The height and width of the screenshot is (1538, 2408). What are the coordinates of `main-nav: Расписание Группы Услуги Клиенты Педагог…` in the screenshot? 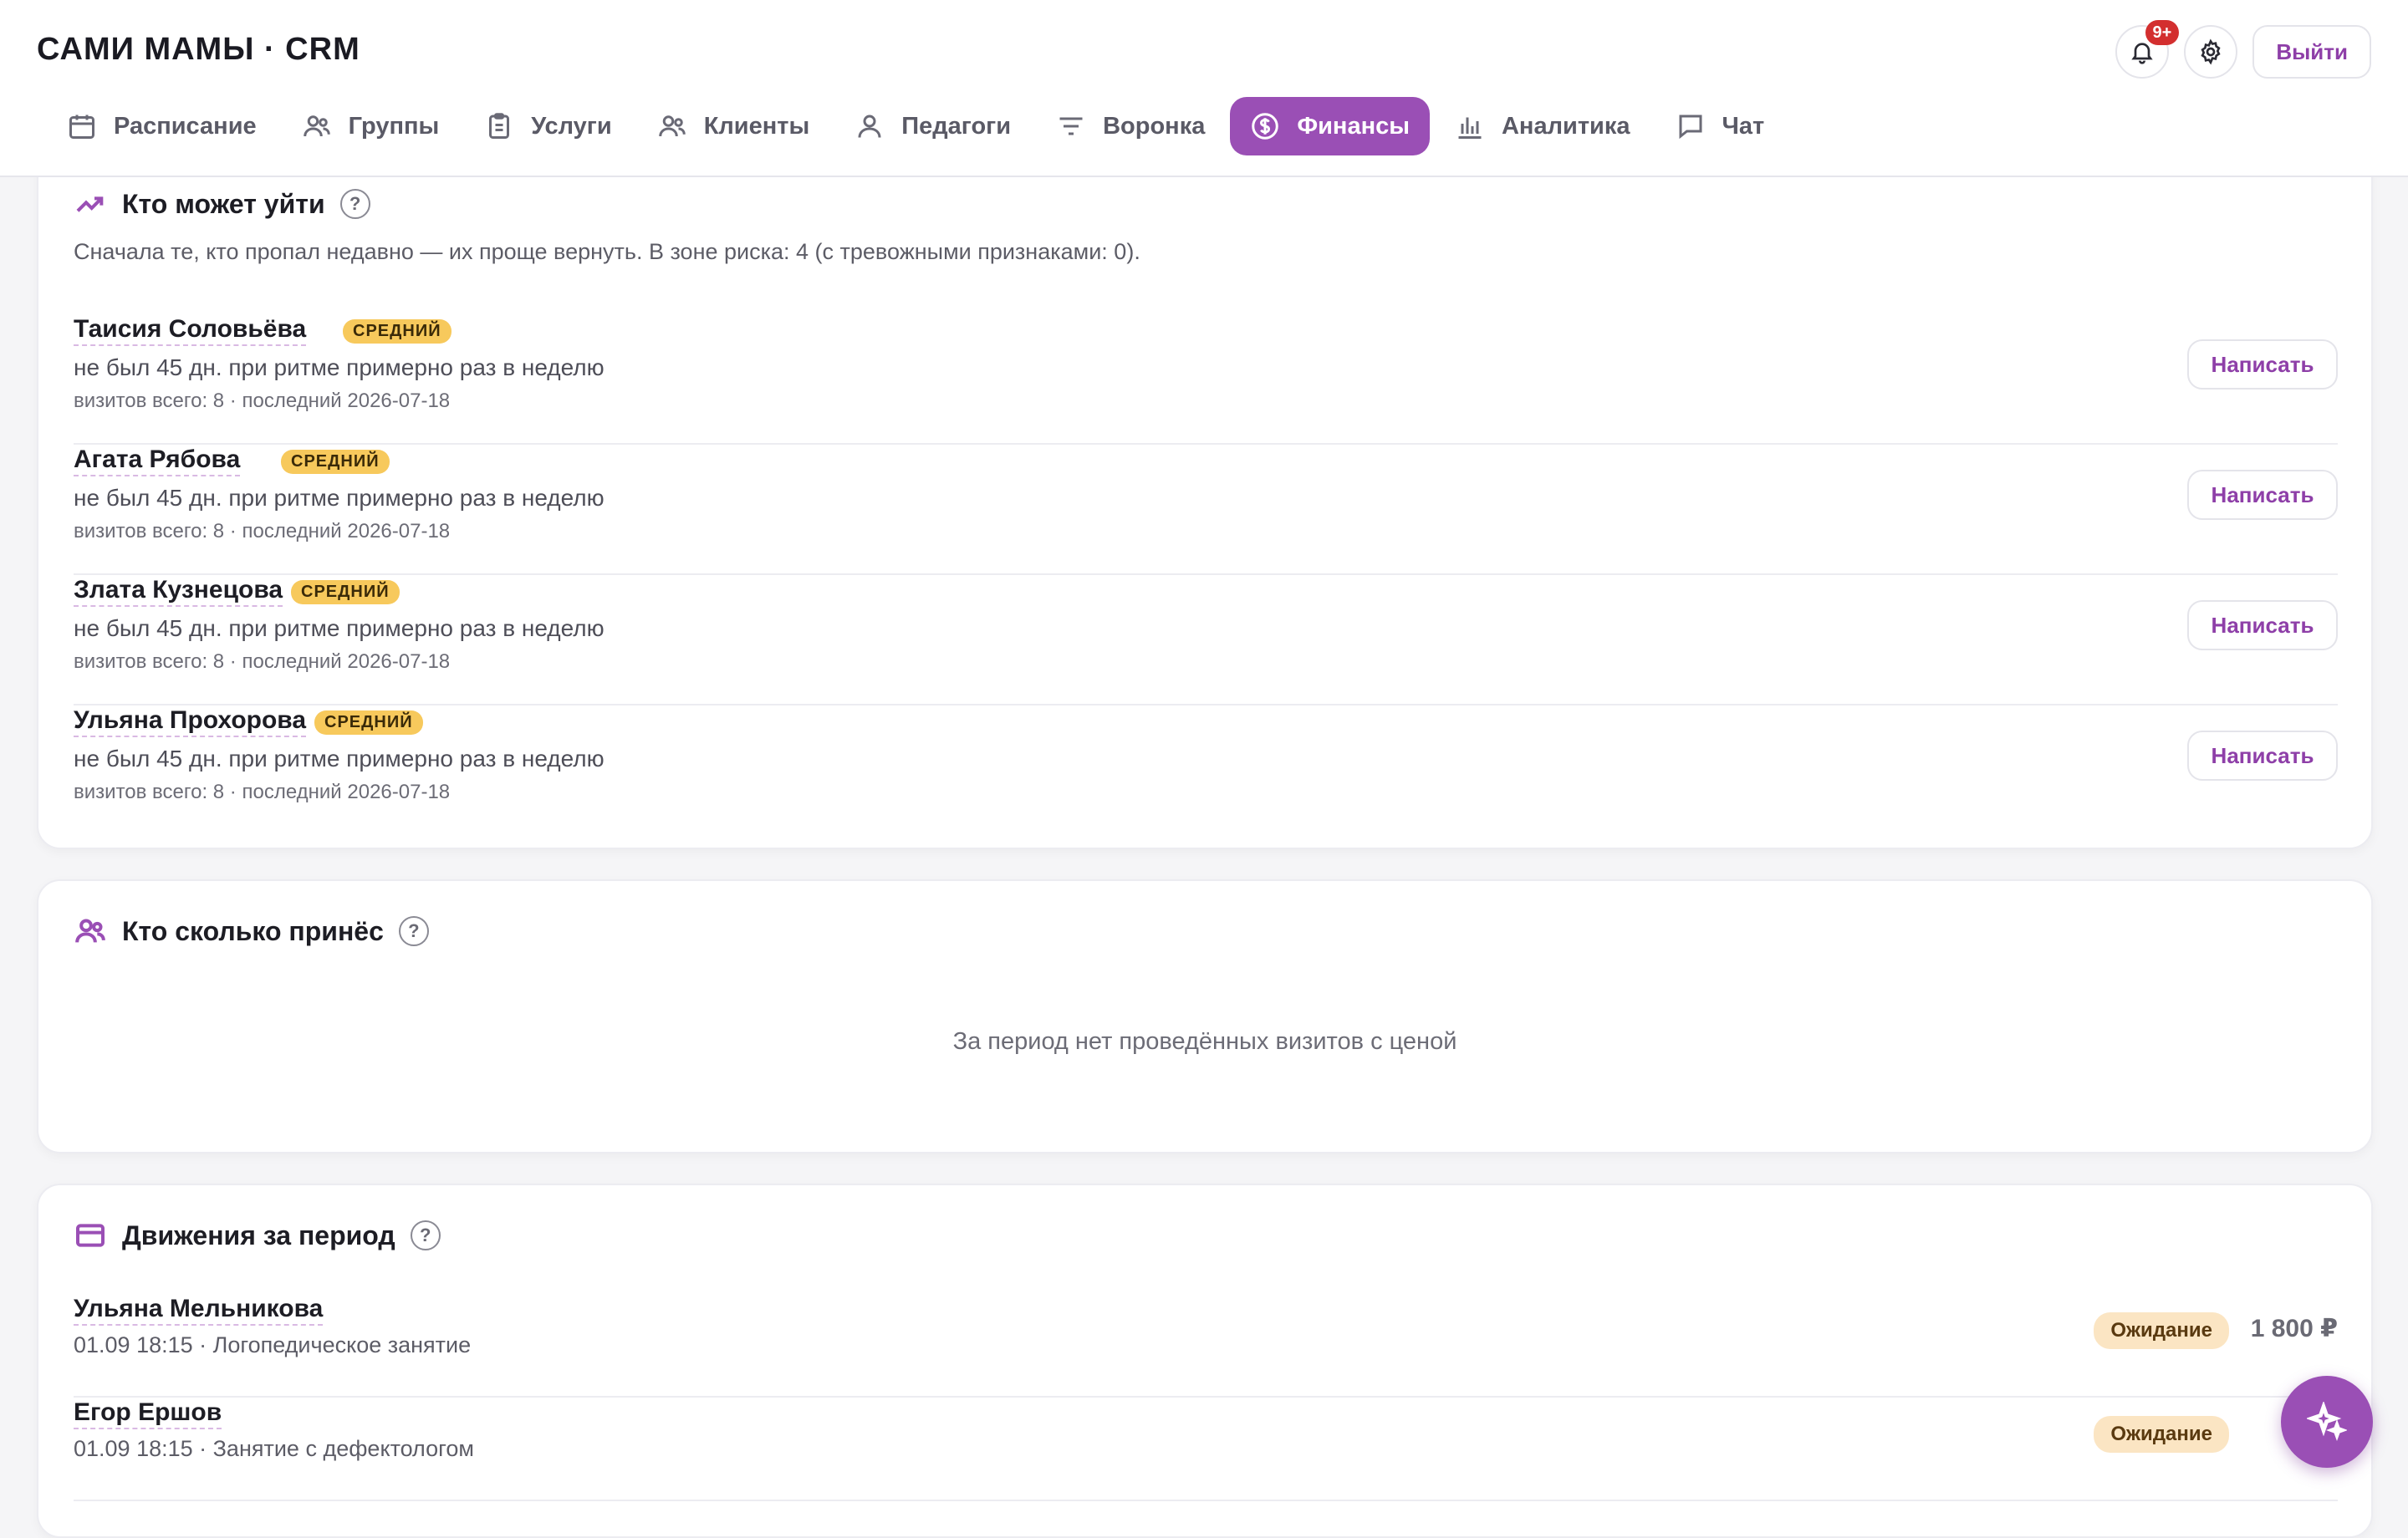 It's located at (915, 126).